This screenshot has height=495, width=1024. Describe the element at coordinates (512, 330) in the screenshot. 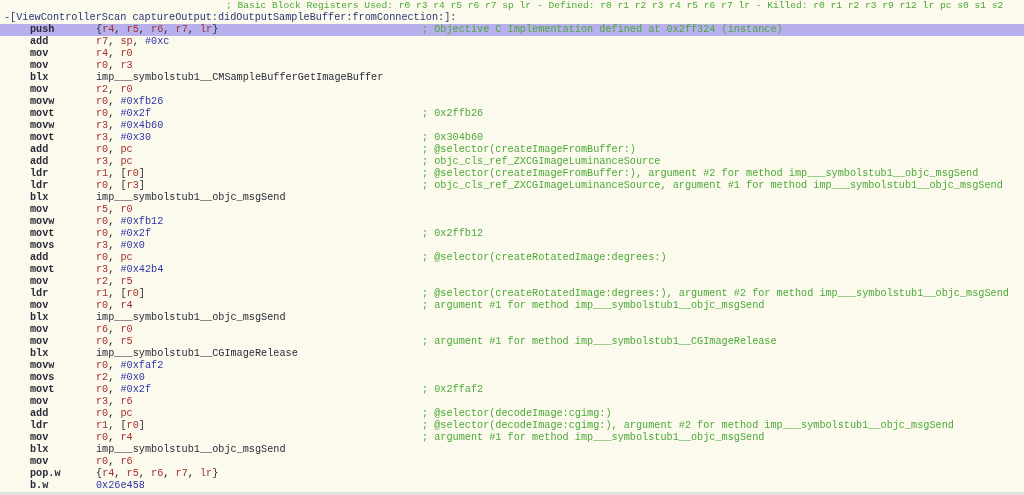

I see `code-line: mov r6, r0` at that location.